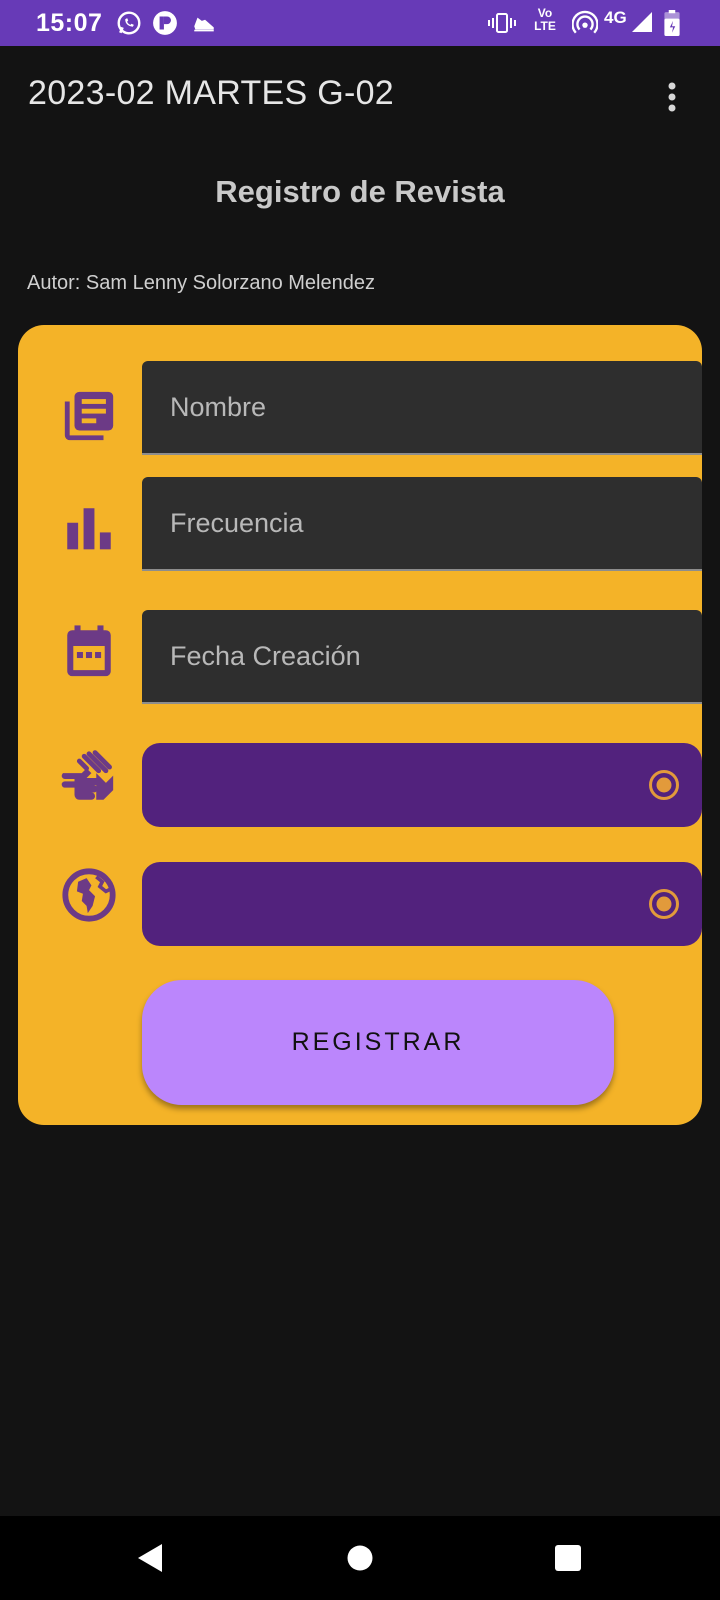 This screenshot has height=1600, width=720. Describe the element at coordinates (129, 23) in the screenshot. I see `whatsapp-icon` at that location.